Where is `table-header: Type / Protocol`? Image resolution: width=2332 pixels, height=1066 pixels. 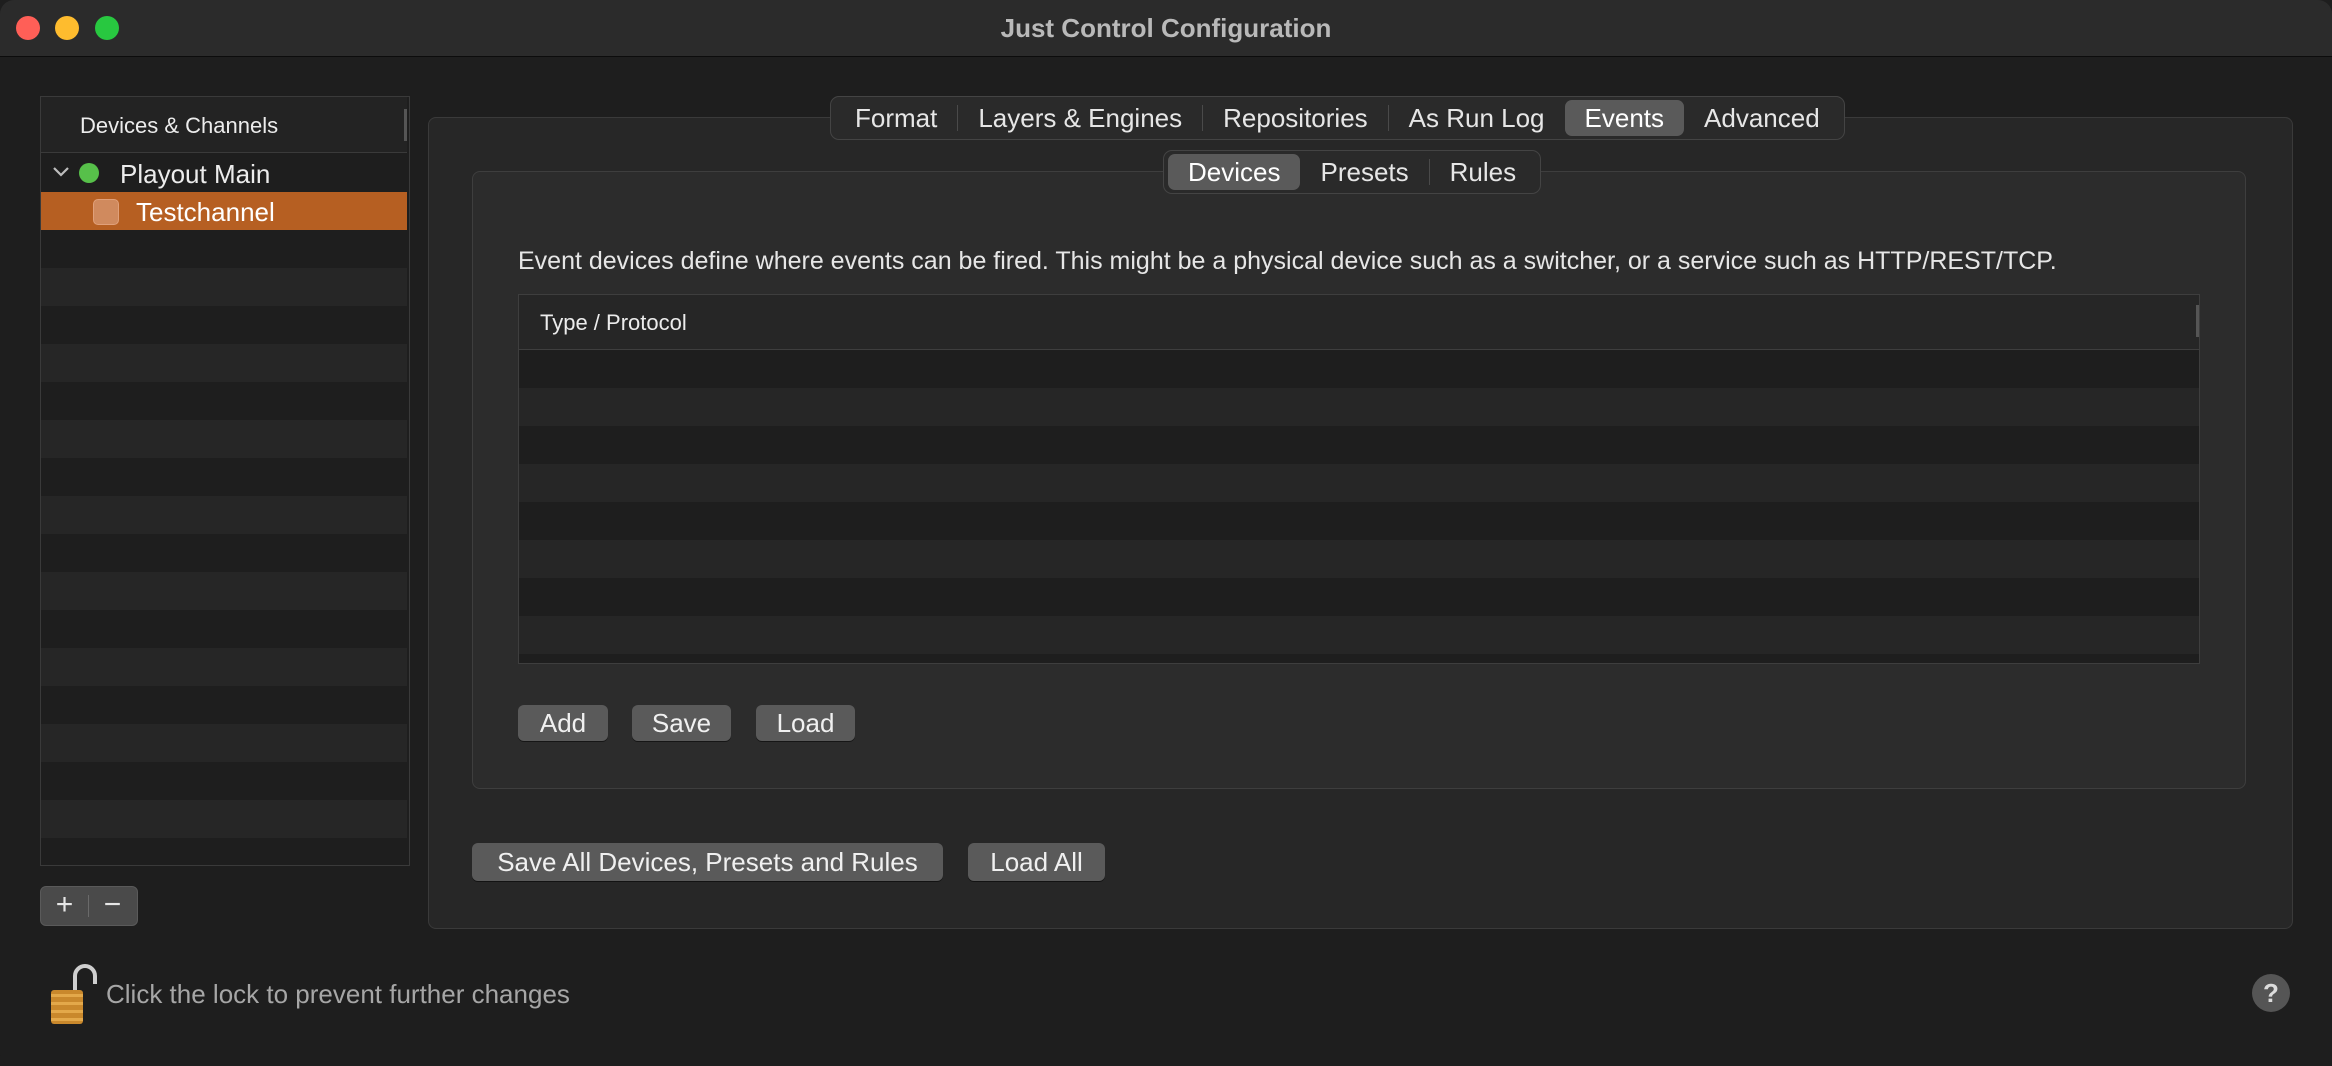
table-header: Type / Protocol is located at coordinates (1359, 322).